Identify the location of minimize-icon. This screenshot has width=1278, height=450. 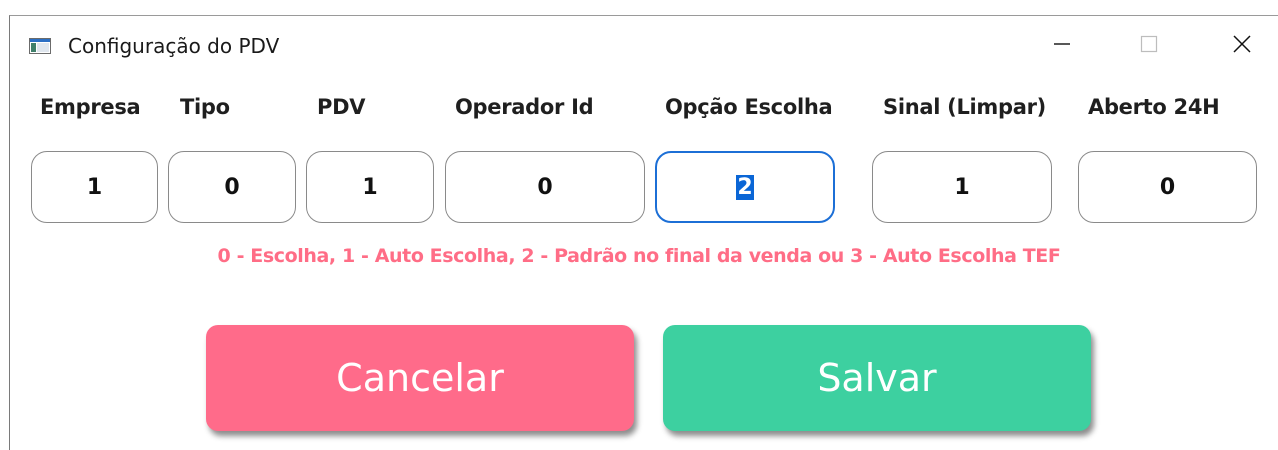
(1062, 46).